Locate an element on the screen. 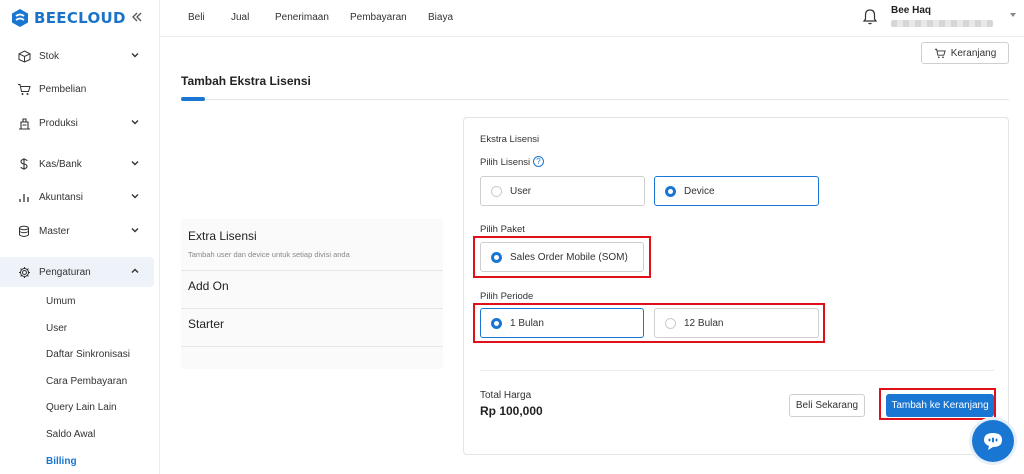 The height and width of the screenshot is (474, 1024). total-value: Rp 100,000 is located at coordinates (511, 411).